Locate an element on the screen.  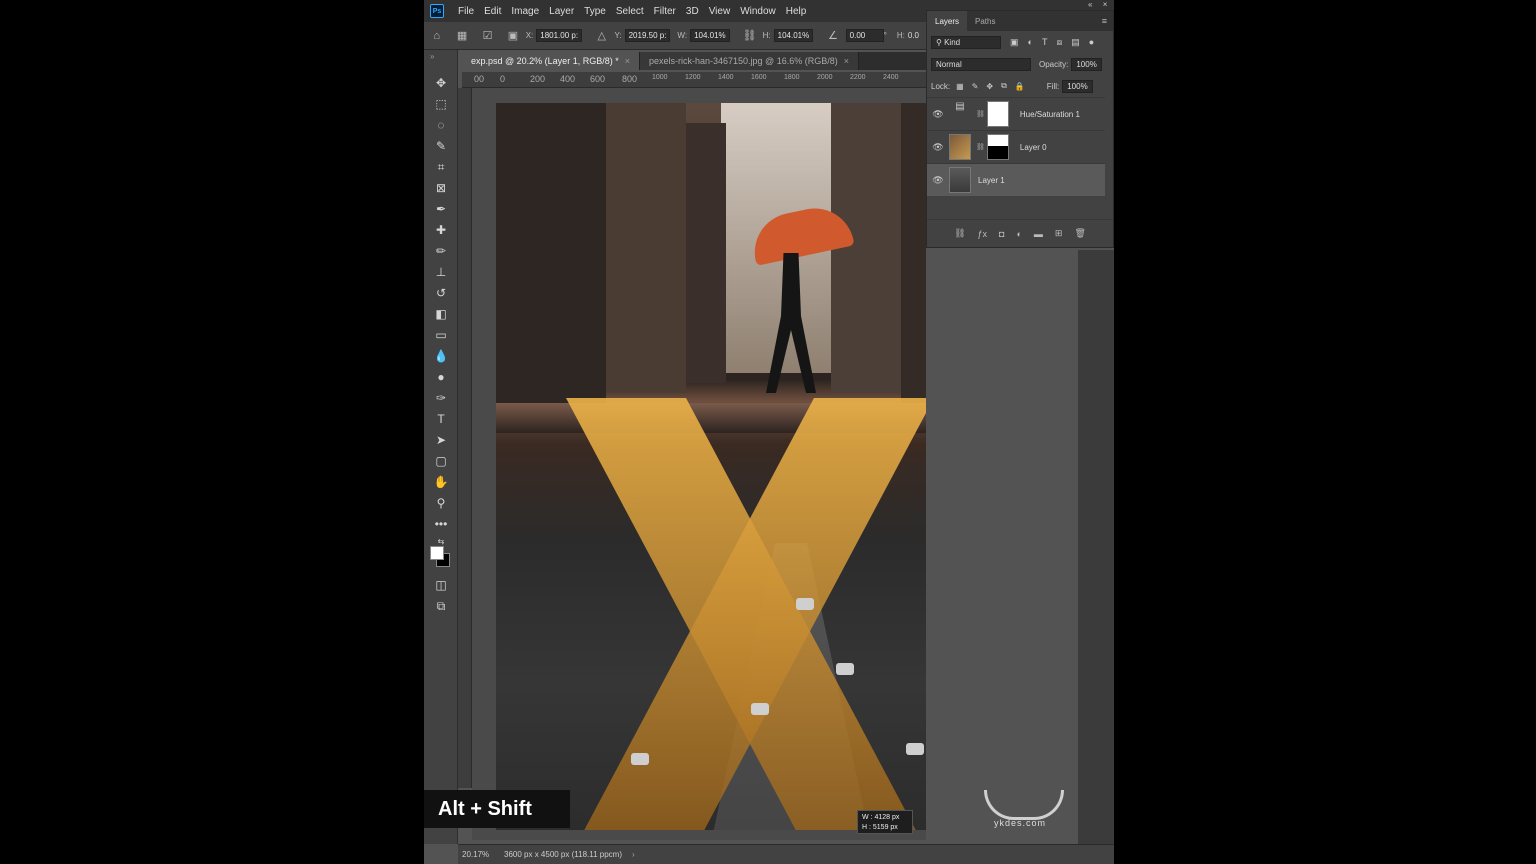
h-skew-field: H: 0.0 is located at coordinates (908, 35).